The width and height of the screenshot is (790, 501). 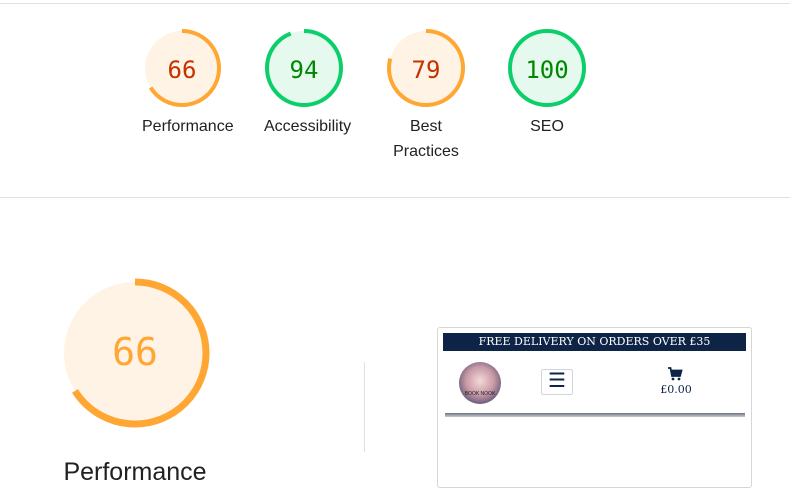 What do you see at coordinates (480, 394) in the screenshot?
I see `logo-text: BOOK NOOK` at bounding box center [480, 394].